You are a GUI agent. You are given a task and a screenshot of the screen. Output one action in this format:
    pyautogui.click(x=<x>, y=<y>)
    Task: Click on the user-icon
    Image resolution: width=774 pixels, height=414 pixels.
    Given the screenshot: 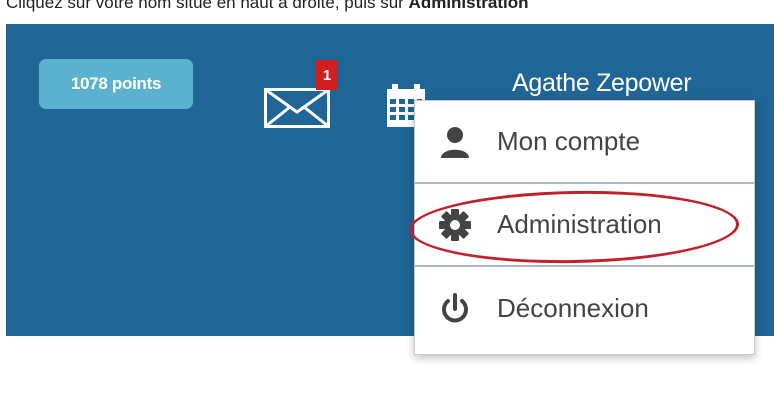 What is the action you would take?
    pyautogui.click(x=455, y=142)
    